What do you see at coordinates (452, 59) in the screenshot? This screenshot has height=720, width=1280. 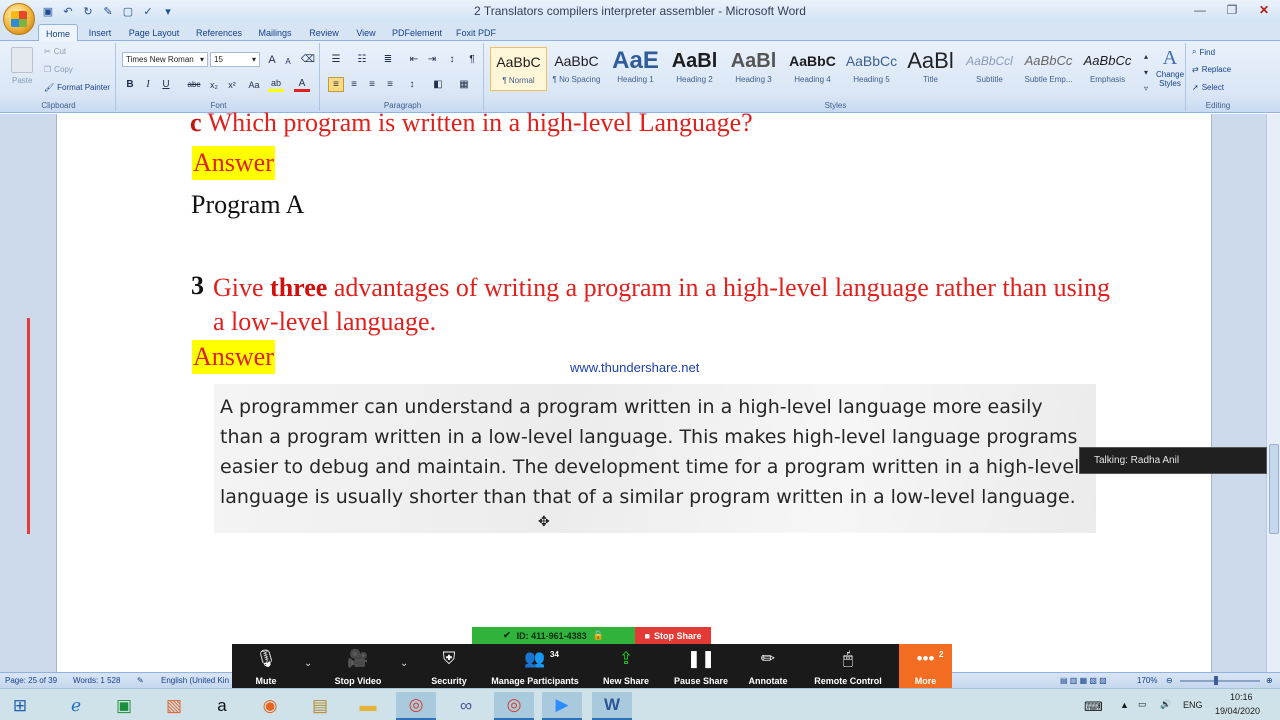 I see `sort-button: ↕` at bounding box center [452, 59].